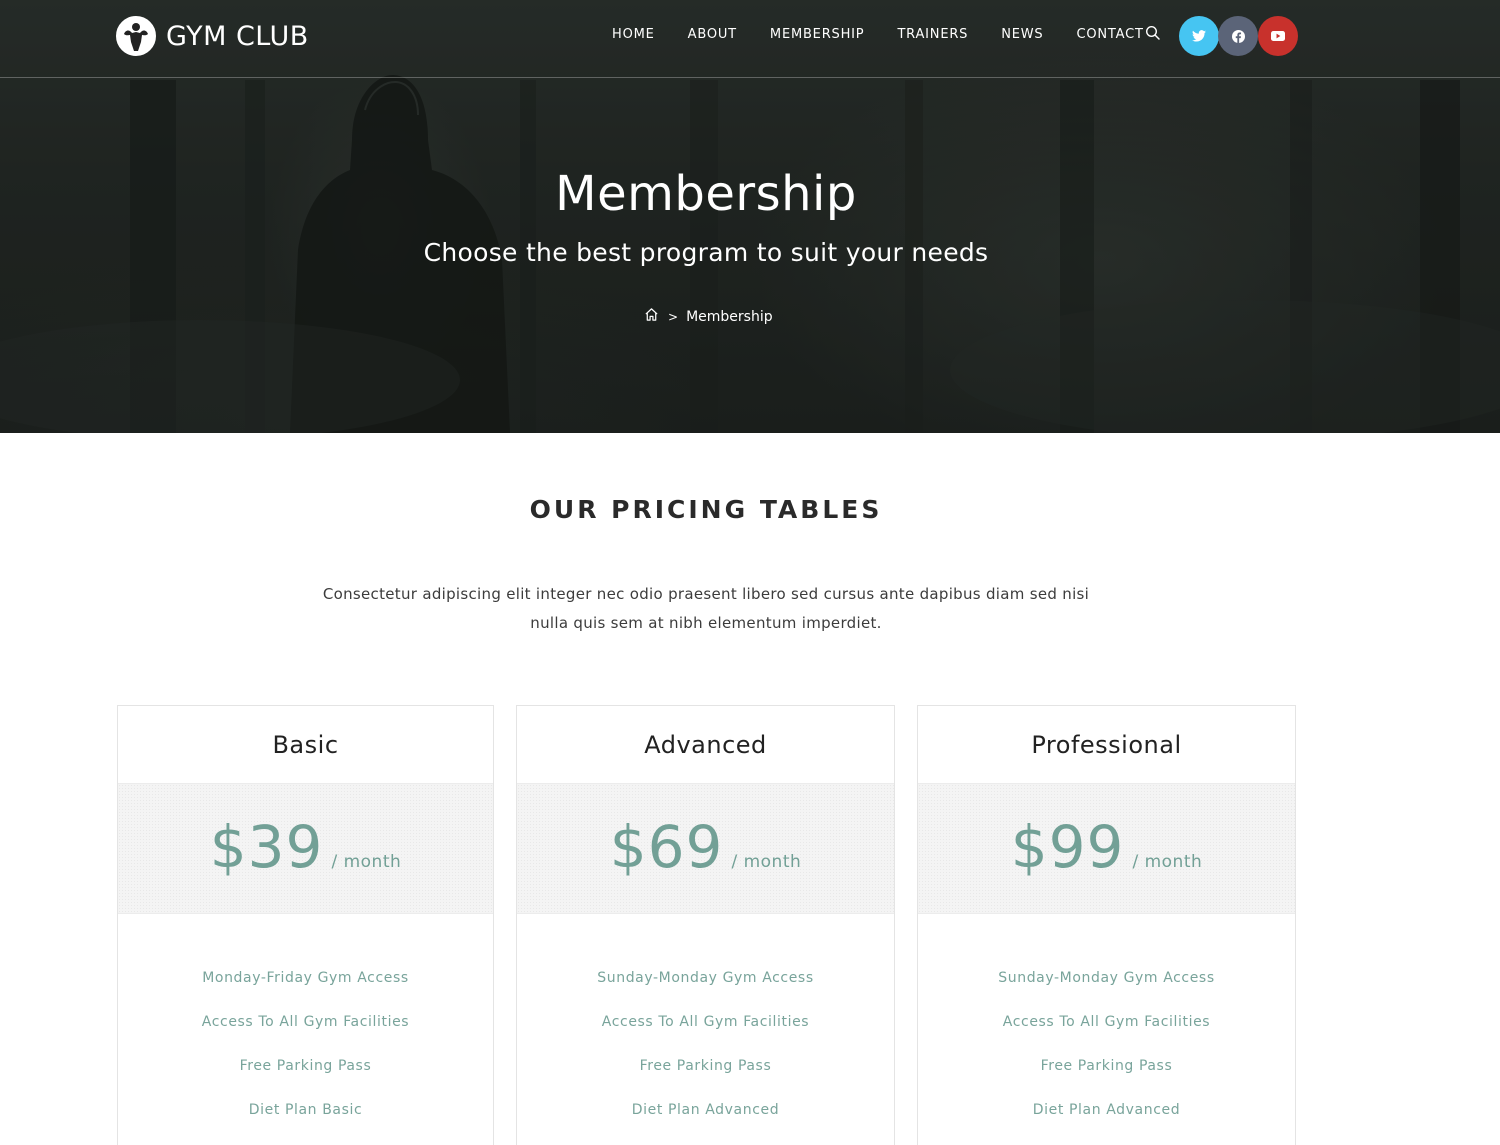 This screenshot has height=1145, width=1500. I want to click on brand-name: GYM CLUB, so click(237, 36).